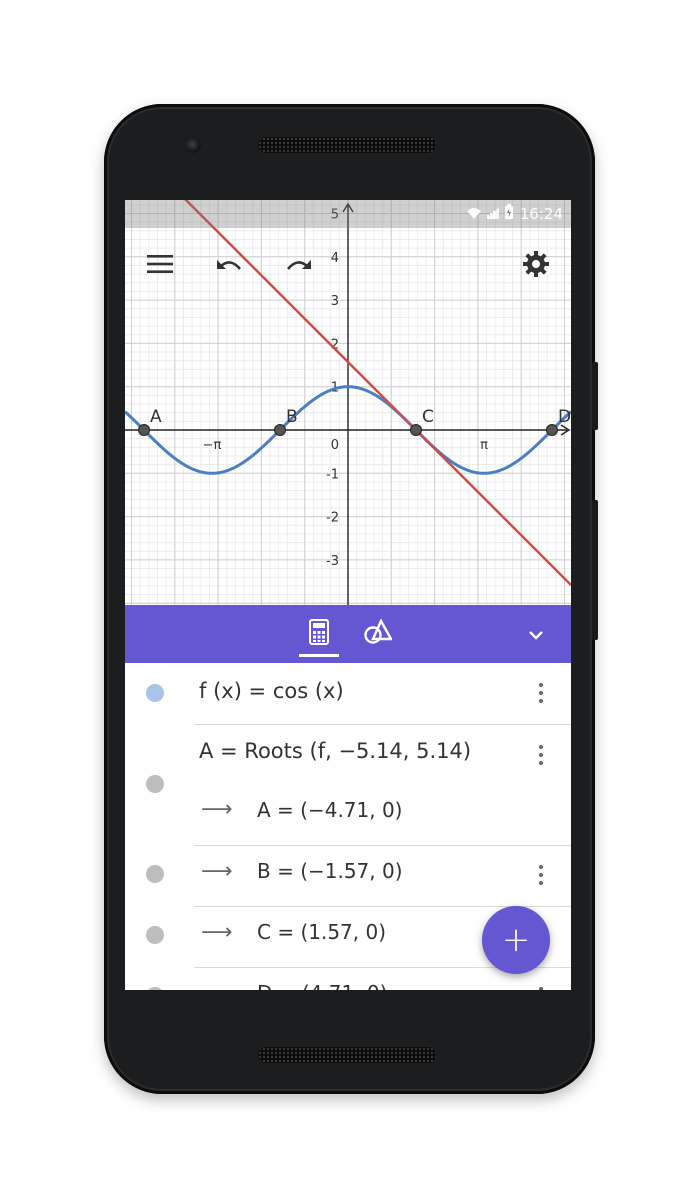 This screenshot has height=1200, width=700. I want to click on more-options-d, so click(541, 987).